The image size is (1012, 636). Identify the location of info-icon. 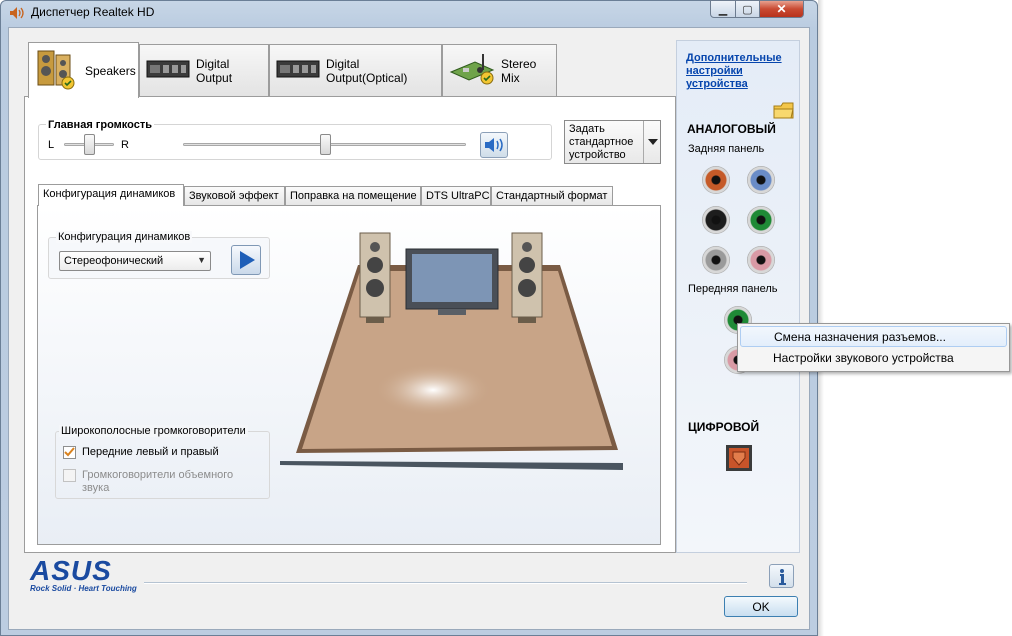
(782, 577).